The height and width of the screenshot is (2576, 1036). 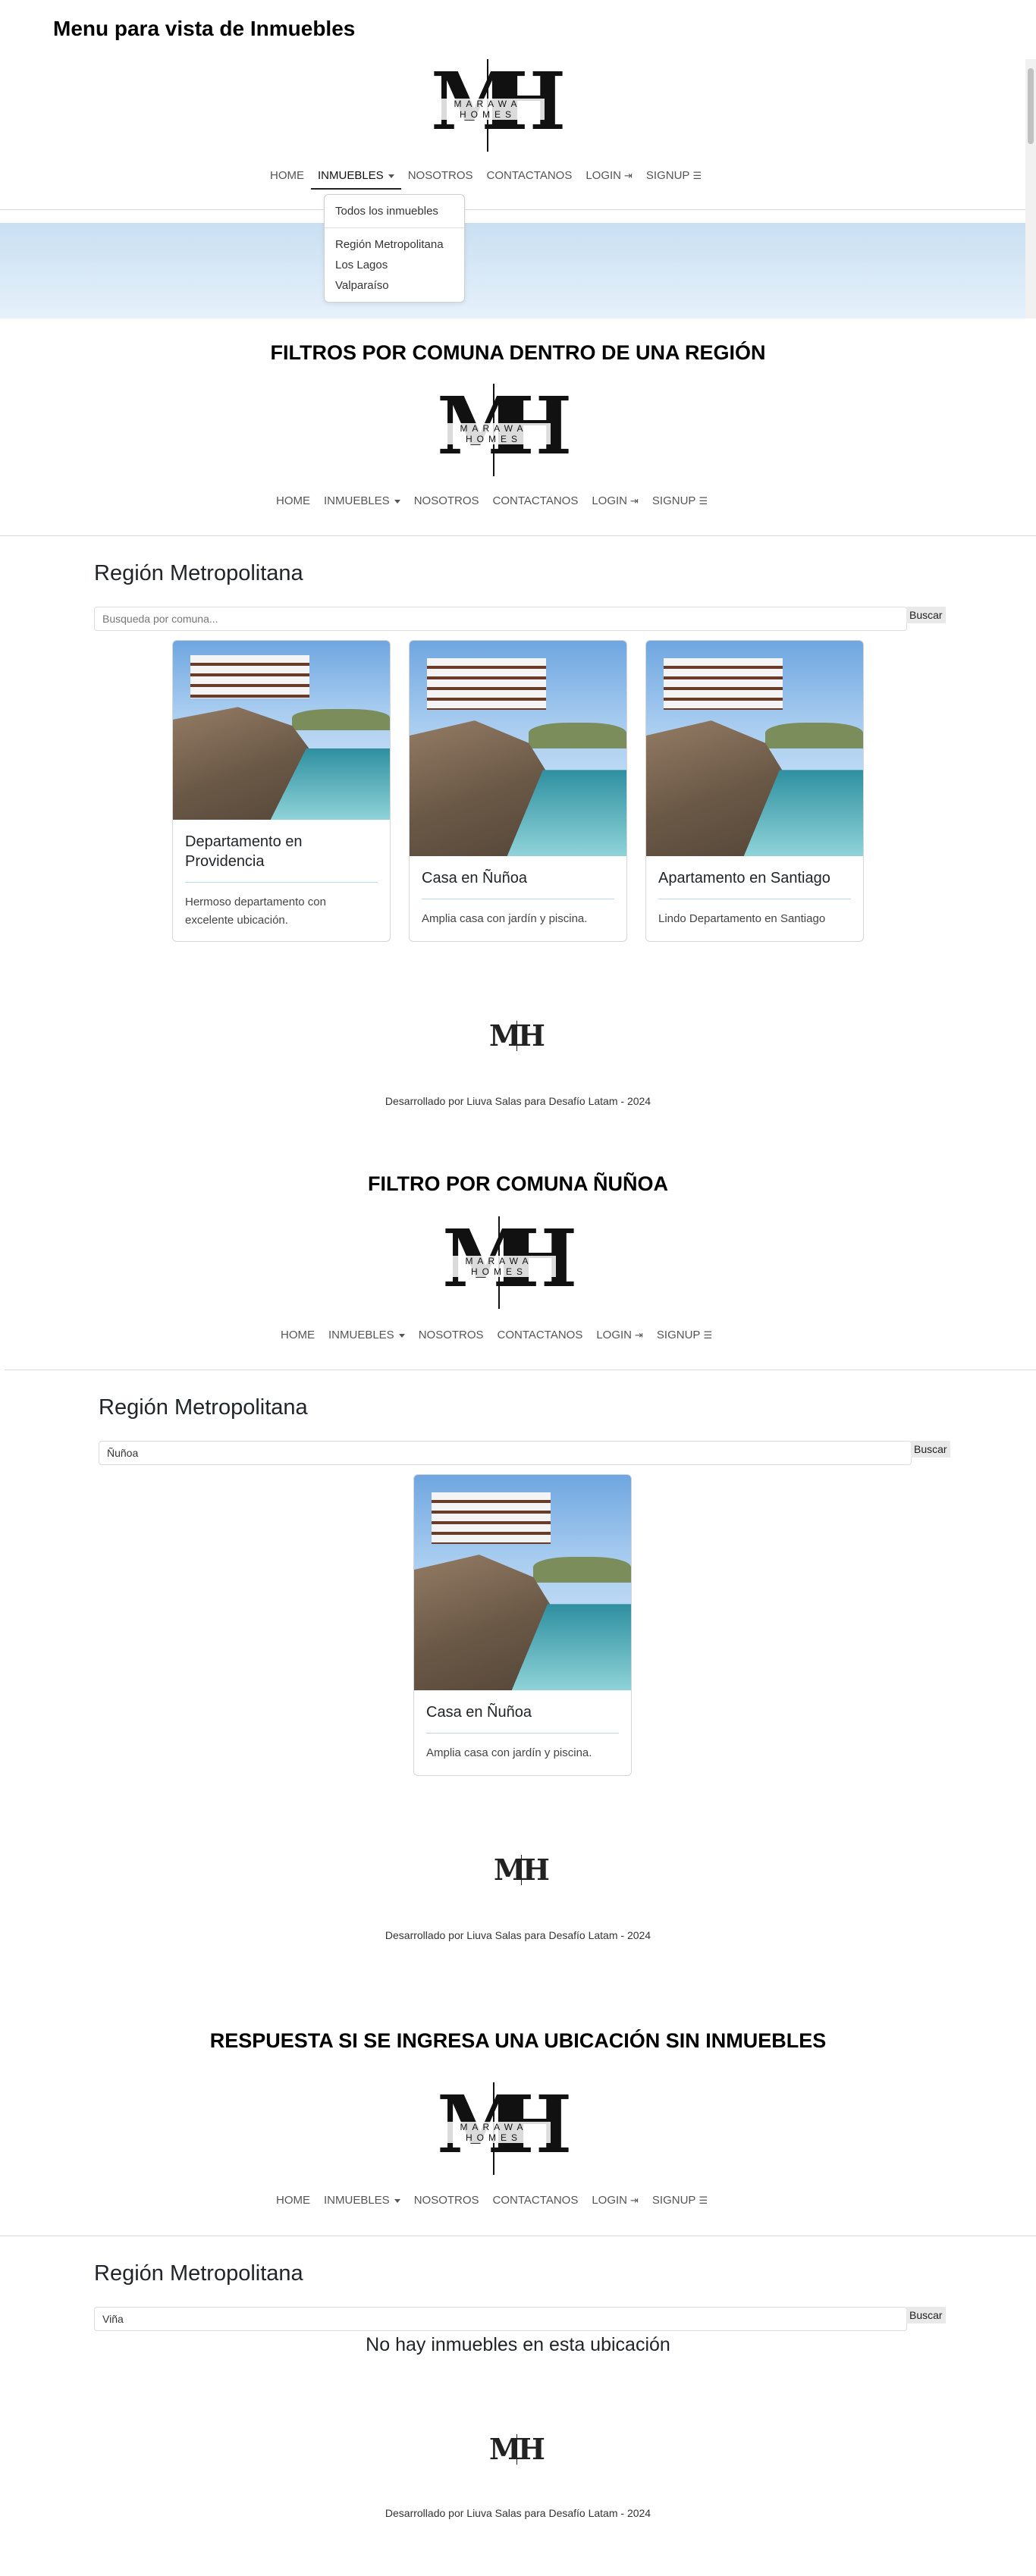 What do you see at coordinates (394, 227) in the screenshot?
I see `dropdown-divider` at bounding box center [394, 227].